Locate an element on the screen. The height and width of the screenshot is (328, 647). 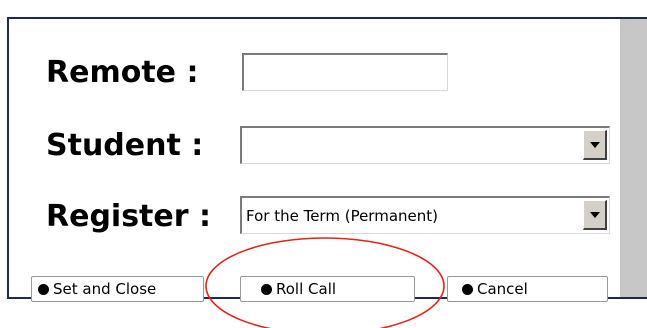
scrollbar is located at coordinates (633, 158).